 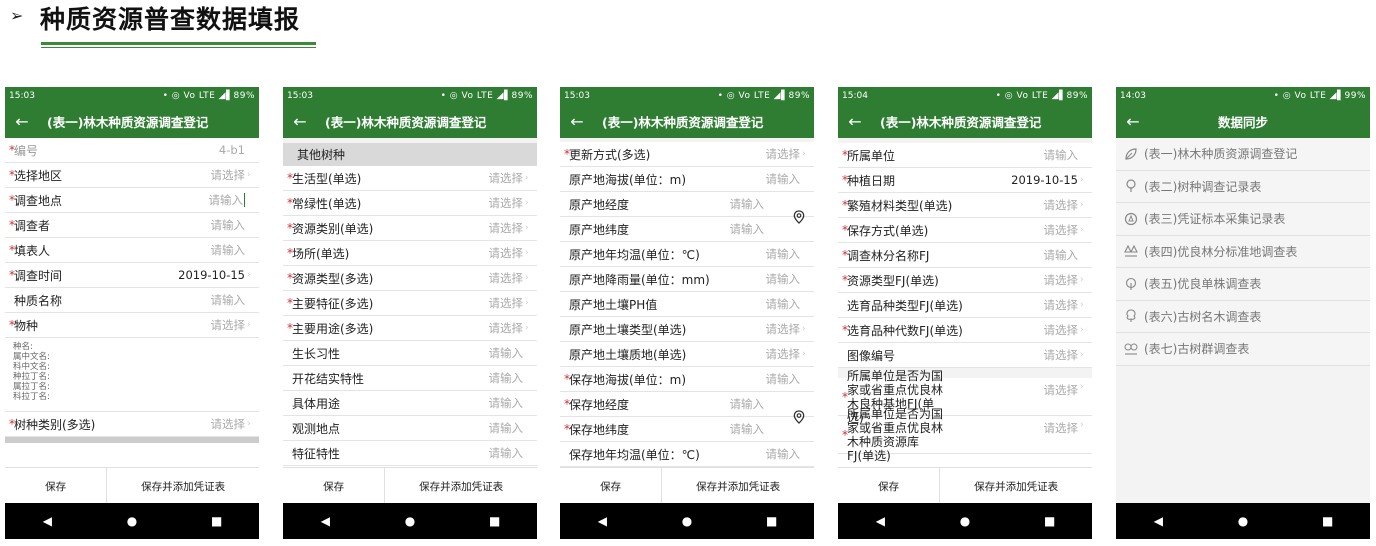 I want to click on form-row: * 保存地海拔(单位：m) 请输入, so click(x=687, y=379).